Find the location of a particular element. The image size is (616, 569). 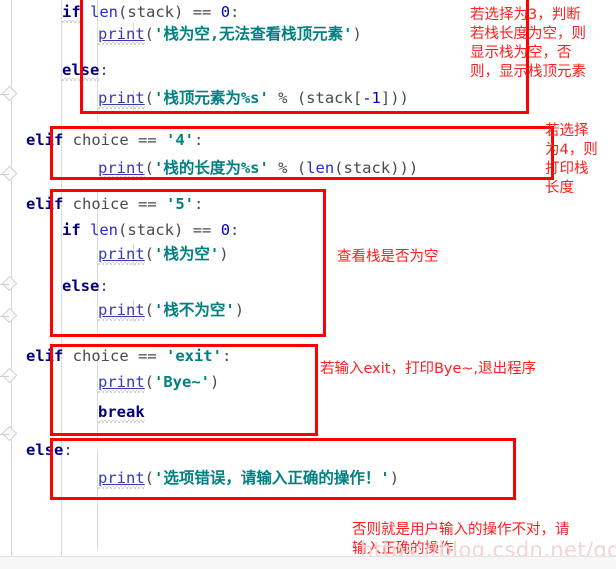

editor-gutter is located at coordinates (13, 278).